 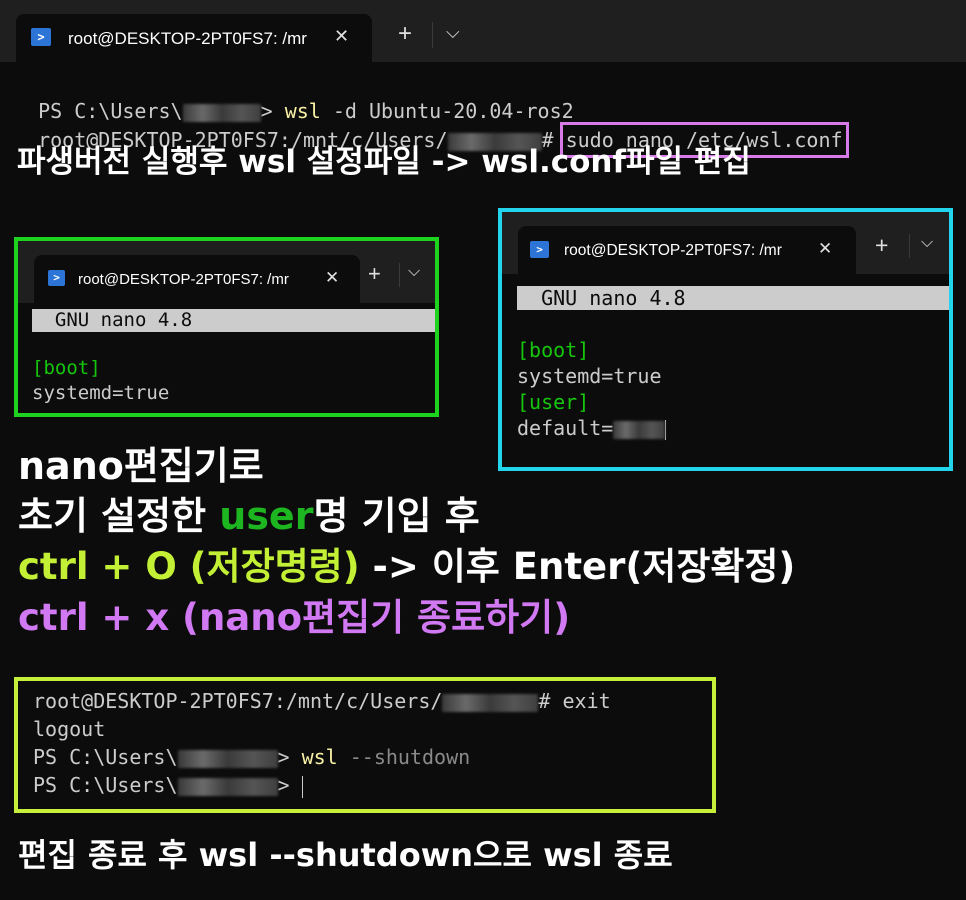 I want to click on tab-nano-left: > root@DESKTOP-2PT0FS7: /mr ✕, so click(x=197, y=279).